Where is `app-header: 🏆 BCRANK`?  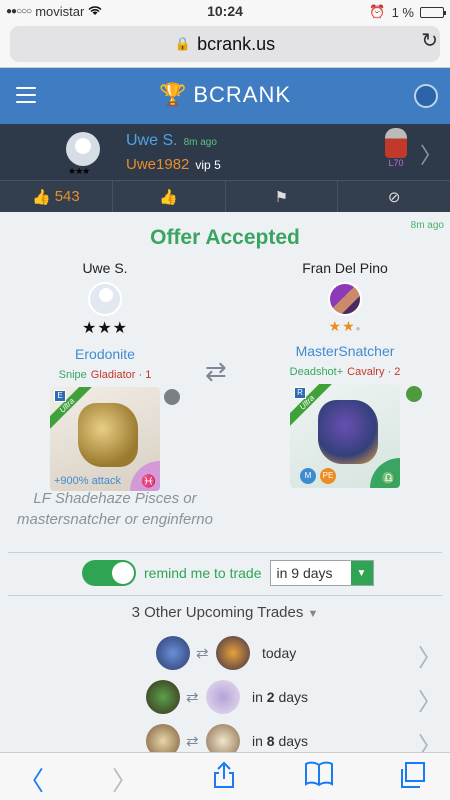
app-header: 🏆 BCRANK is located at coordinates (225, 96).